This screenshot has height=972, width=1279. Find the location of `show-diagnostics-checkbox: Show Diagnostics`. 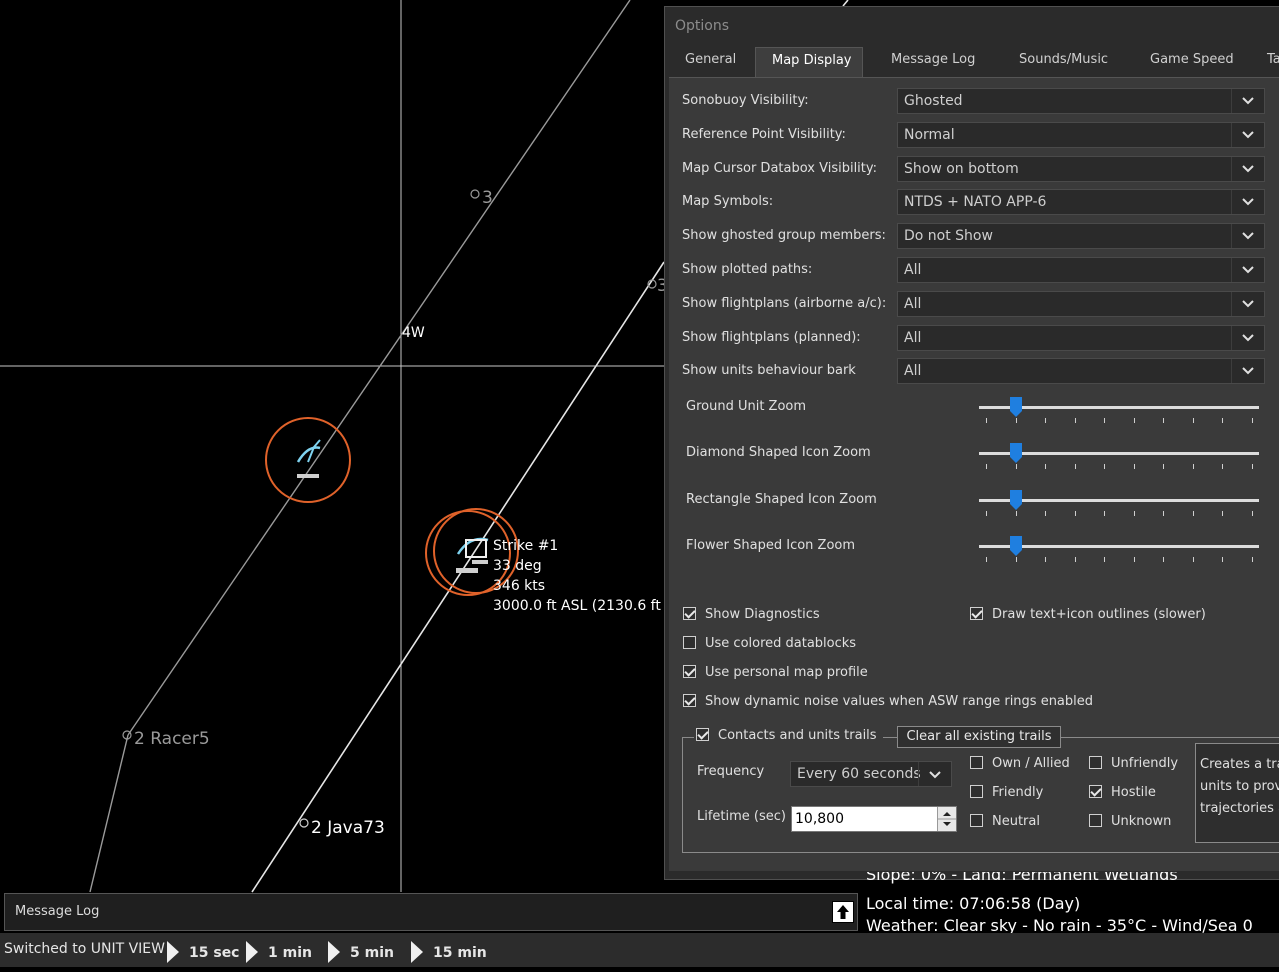

show-diagnostics-checkbox: Show Diagnostics is located at coordinates (751, 616).